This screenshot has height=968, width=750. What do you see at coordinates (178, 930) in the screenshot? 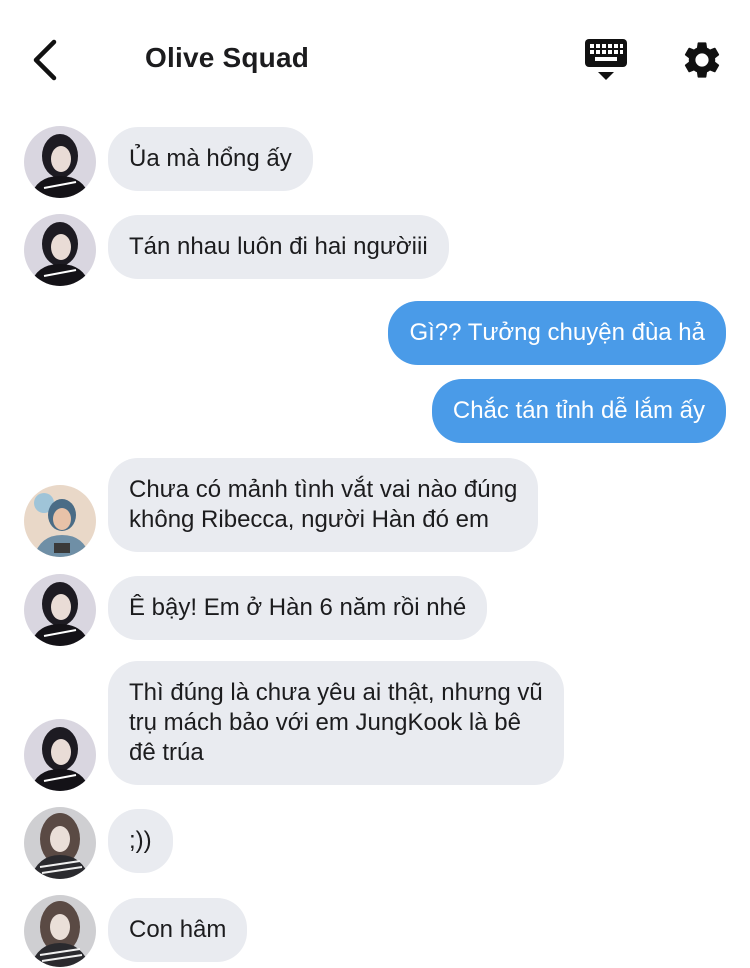
I see `message-bubble-incoming: Con hâm` at bounding box center [178, 930].